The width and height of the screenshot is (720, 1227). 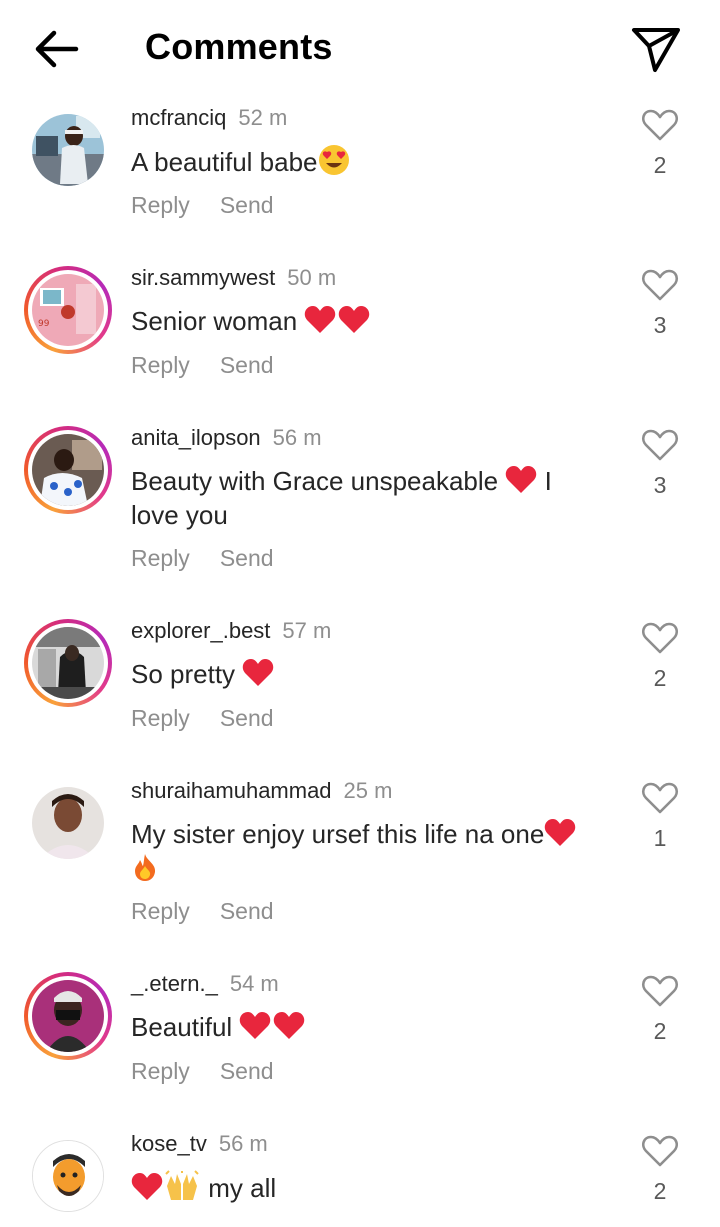 I want to click on comment-time: 25 m, so click(x=368, y=790).